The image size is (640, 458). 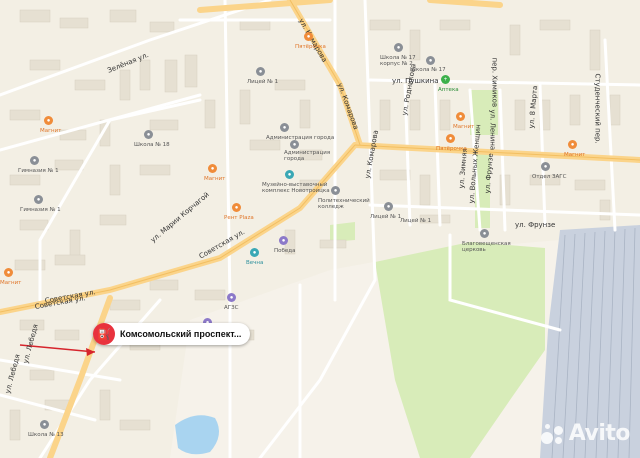 What do you see at coordinates (296, 188) in the screenshot?
I see `poi-label-museum: Музейно-выставочный комплекс Новотроицка` at bounding box center [296, 188].